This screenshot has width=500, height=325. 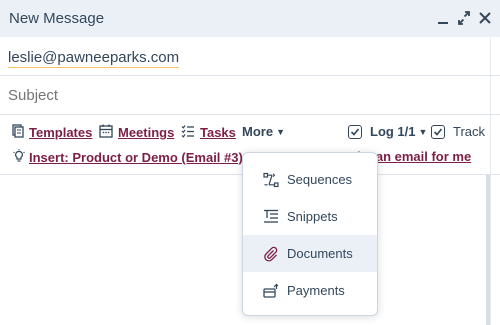 I want to click on log-label: Log 1/1, so click(x=393, y=131).